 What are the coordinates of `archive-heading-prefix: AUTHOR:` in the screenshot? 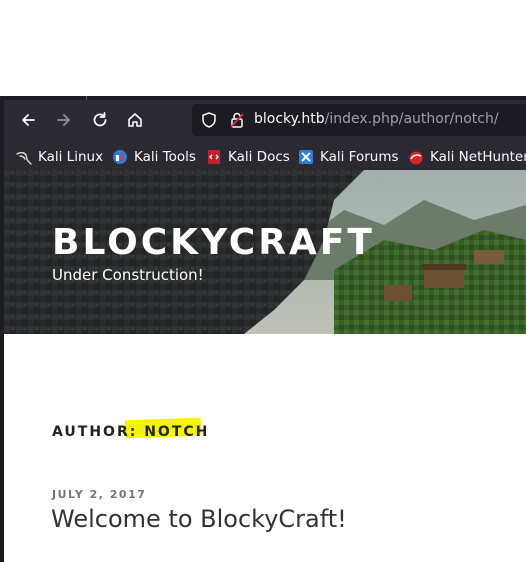 It's located at (95, 432).